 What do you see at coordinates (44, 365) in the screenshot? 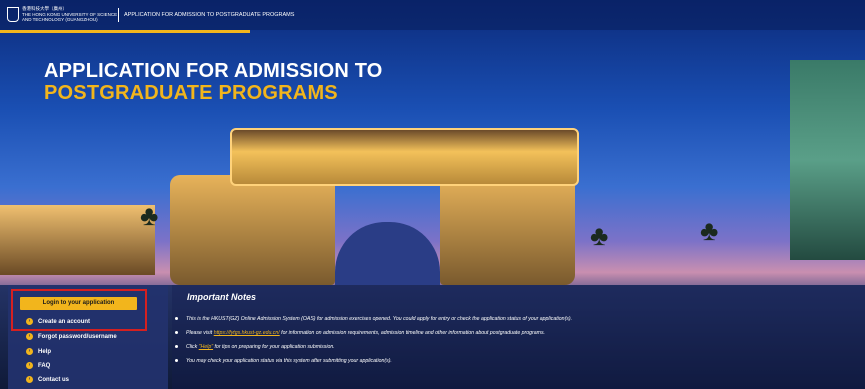
I see `sidebar-item-label: FAQ` at bounding box center [44, 365].